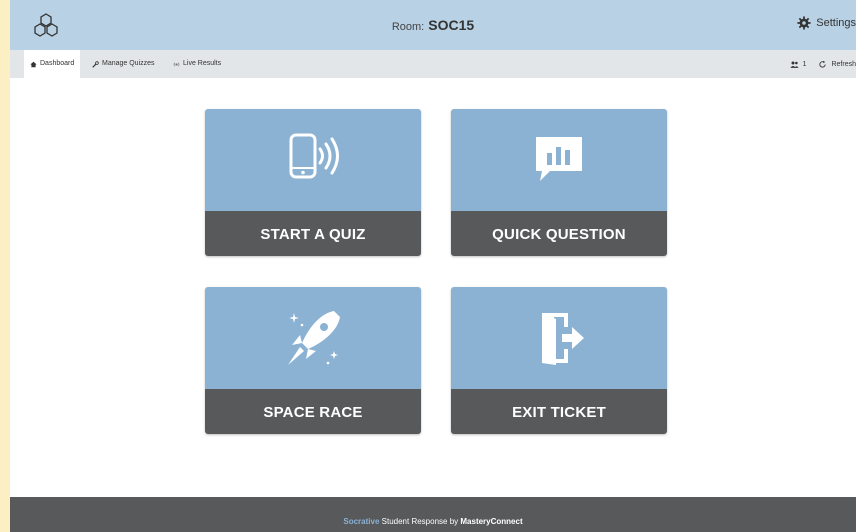 This screenshot has width=856, height=532. What do you see at coordinates (559, 411) in the screenshot?
I see `tile-label: EXIT TICKET` at bounding box center [559, 411].